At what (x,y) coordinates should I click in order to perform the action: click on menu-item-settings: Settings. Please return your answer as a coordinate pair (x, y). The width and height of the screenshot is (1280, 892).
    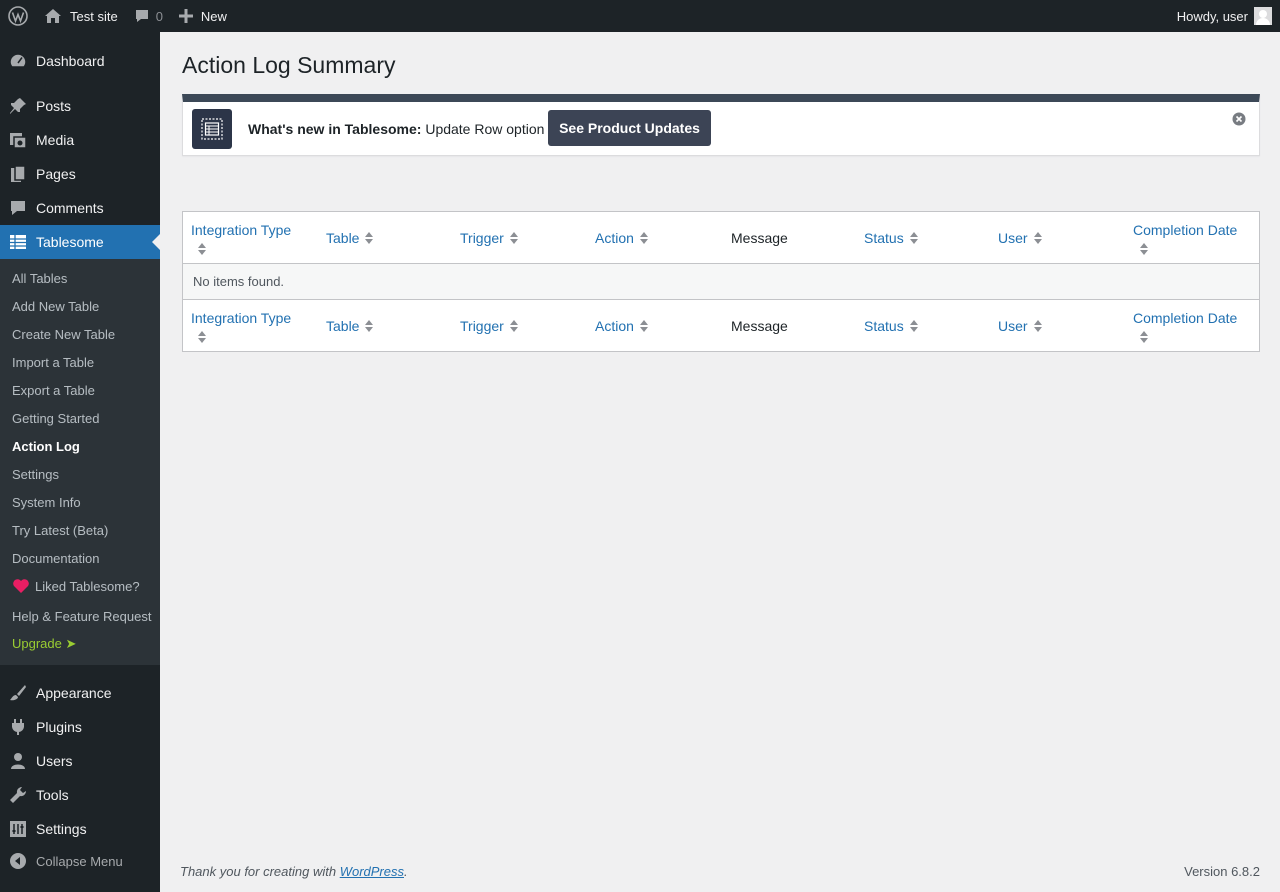
    Looking at the image, I should click on (80, 829).